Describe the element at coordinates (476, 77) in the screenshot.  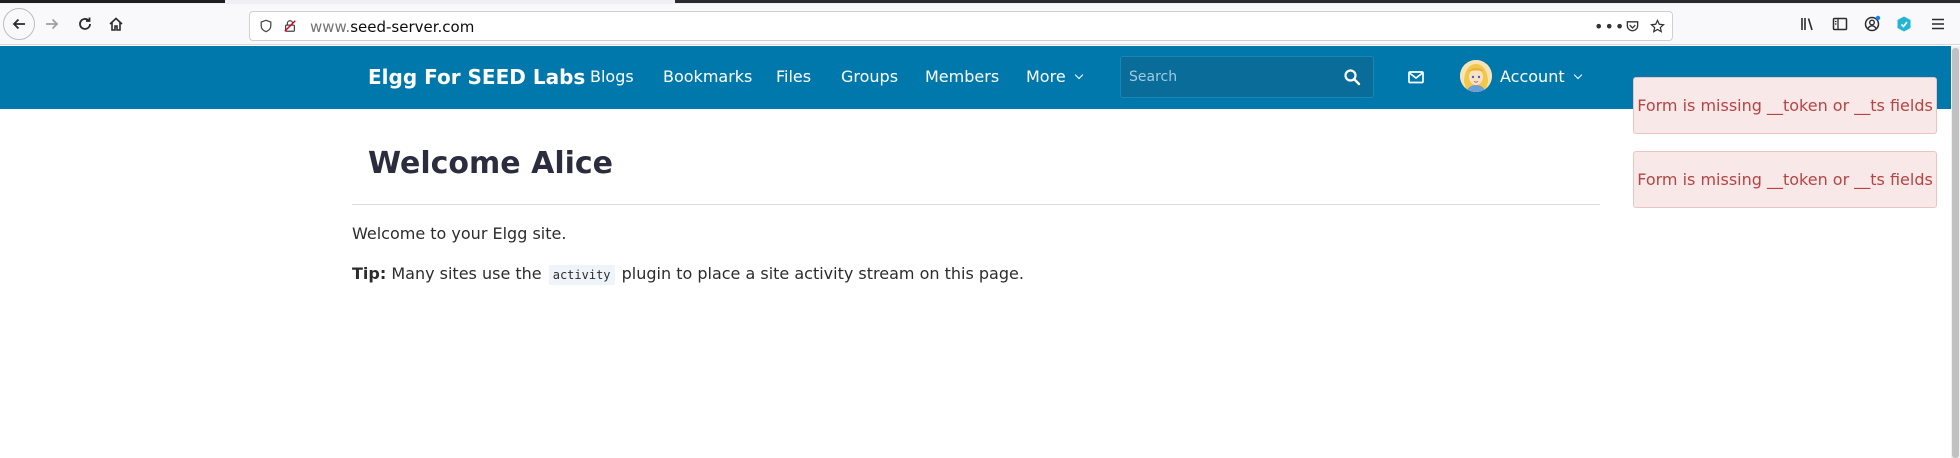
I see `site-brand-link: Elgg For SEED Labs` at that location.